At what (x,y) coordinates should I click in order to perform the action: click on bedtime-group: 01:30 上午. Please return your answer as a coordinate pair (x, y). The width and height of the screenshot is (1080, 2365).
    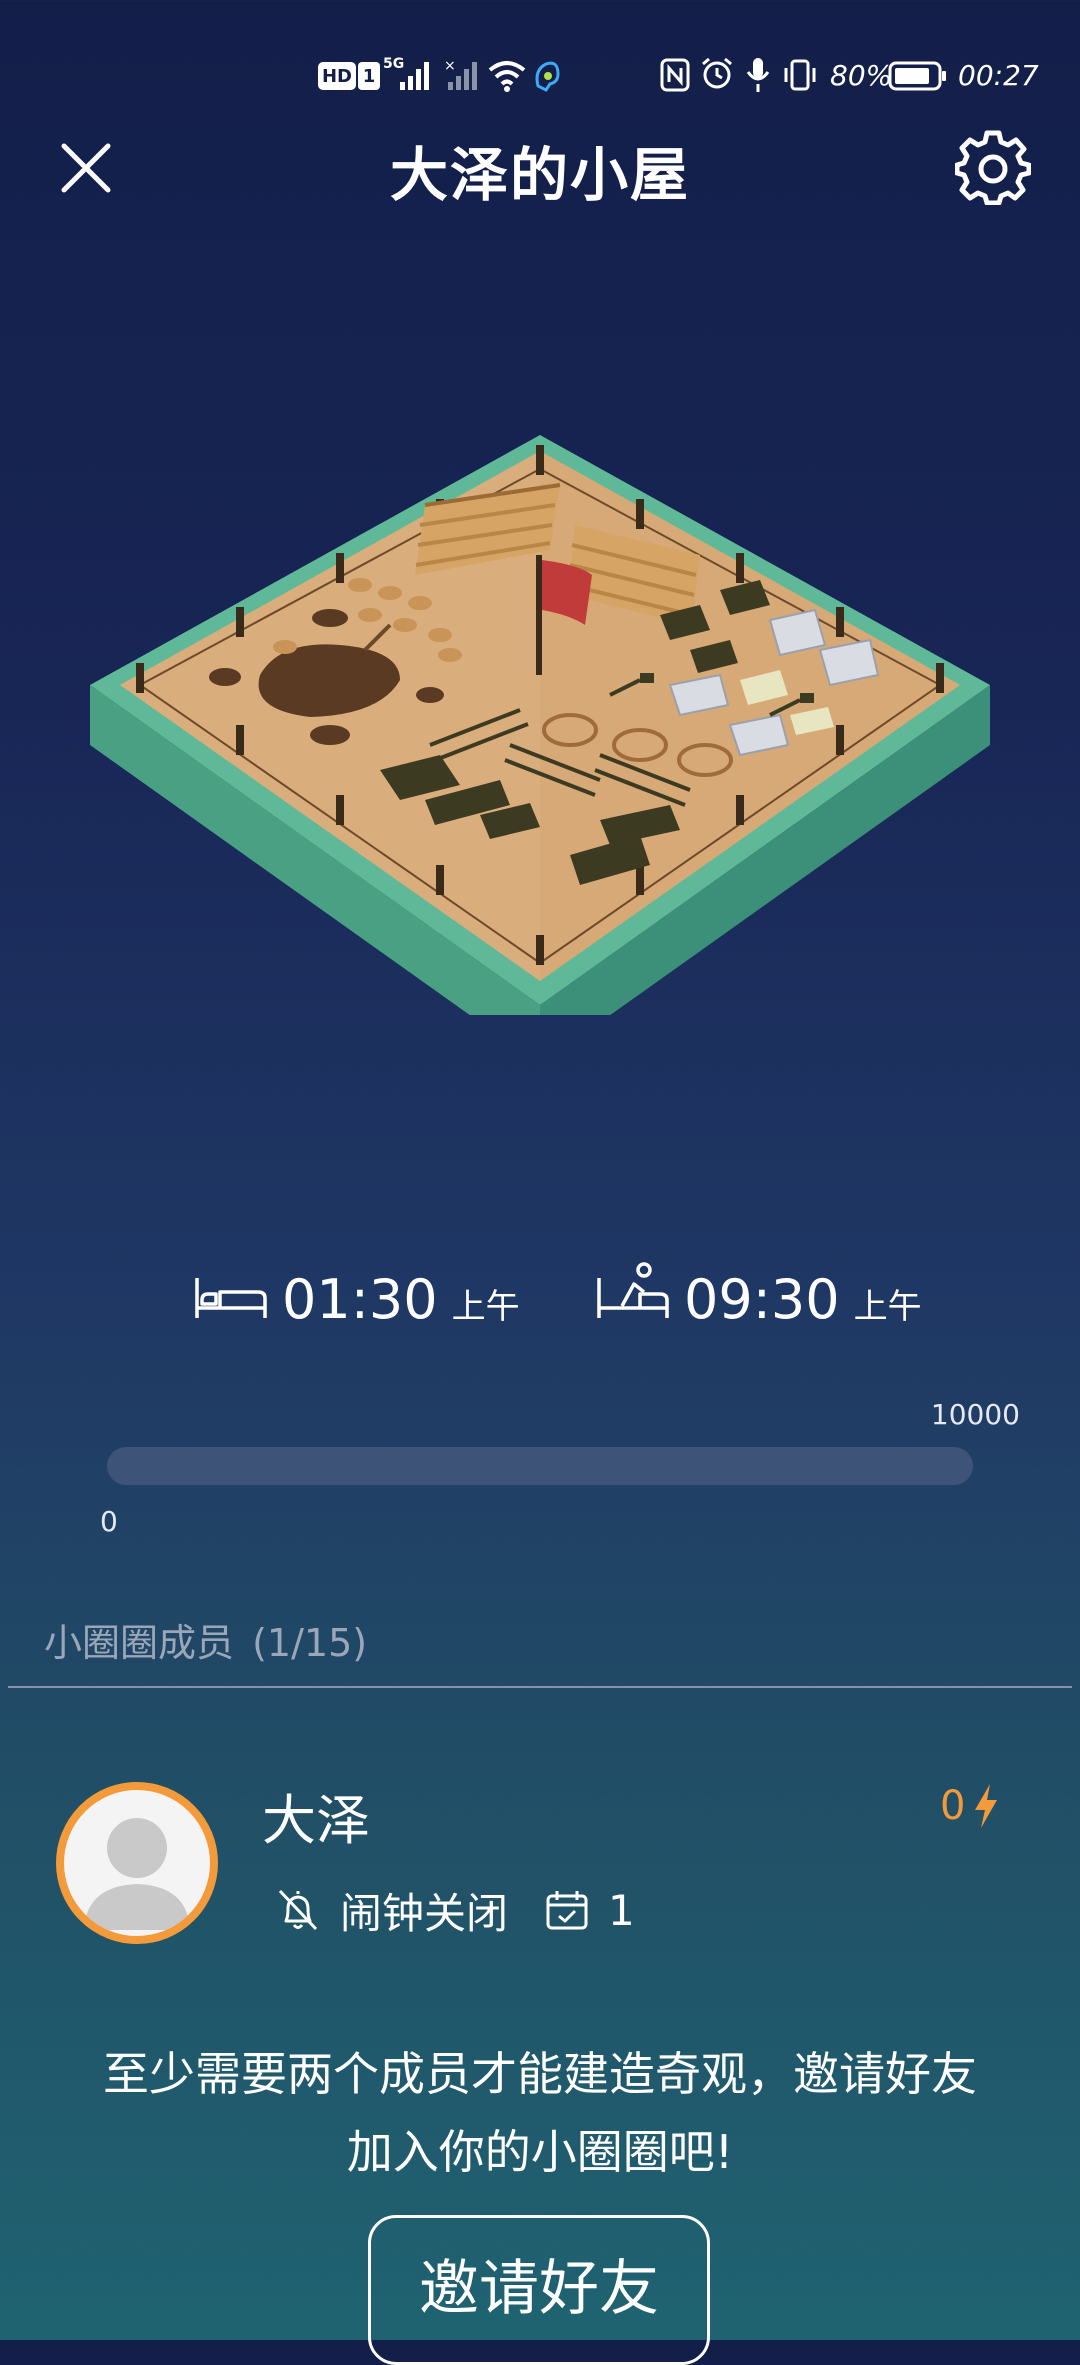
    Looking at the image, I should click on (357, 1290).